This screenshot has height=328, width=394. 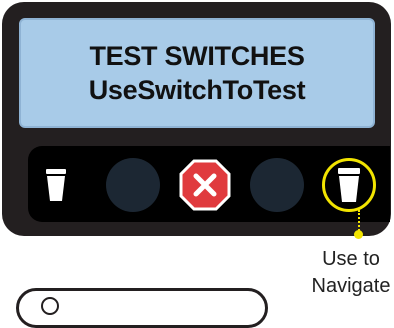 What do you see at coordinates (197, 56) in the screenshot?
I see `display-title: TEST SWITCHES` at bounding box center [197, 56].